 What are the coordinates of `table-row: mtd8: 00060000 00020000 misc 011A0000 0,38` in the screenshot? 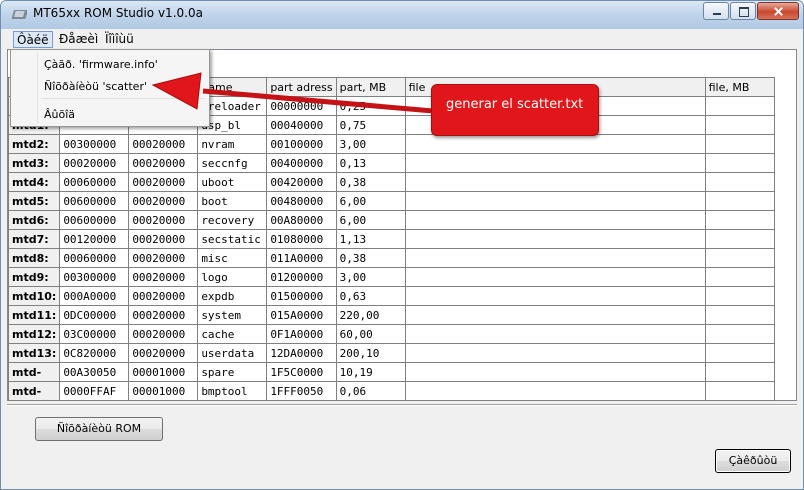 It's located at (391, 258).